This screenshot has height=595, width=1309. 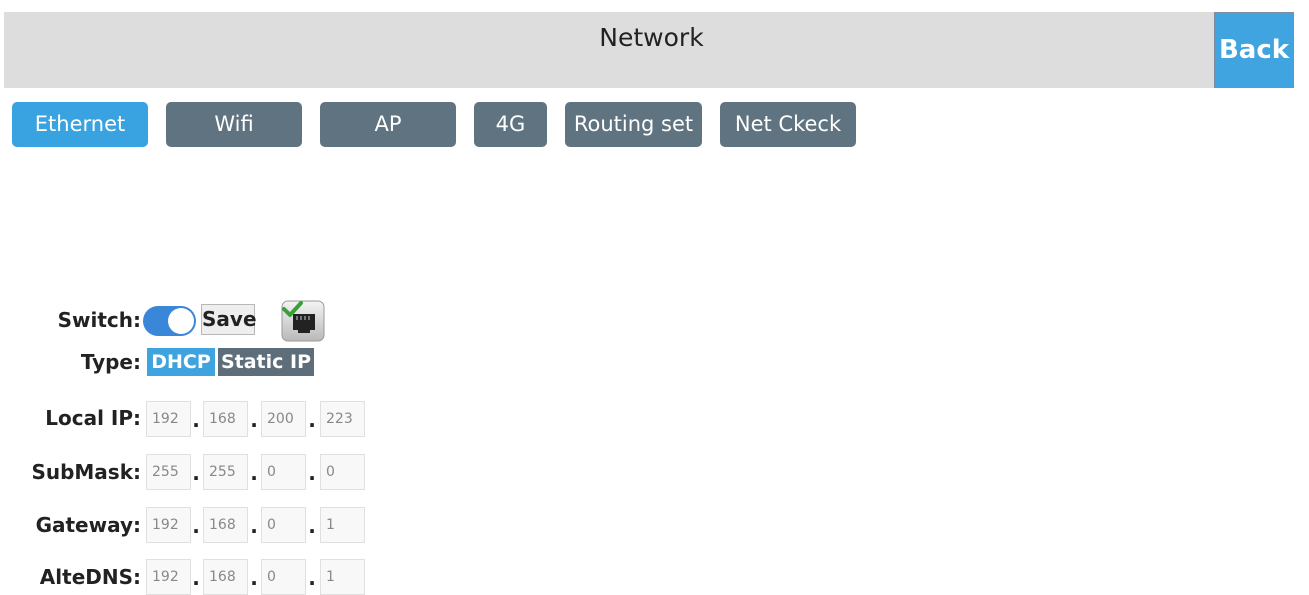 What do you see at coordinates (225, 525) in the screenshot?
I see `gateway-octet-2: 168` at bounding box center [225, 525].